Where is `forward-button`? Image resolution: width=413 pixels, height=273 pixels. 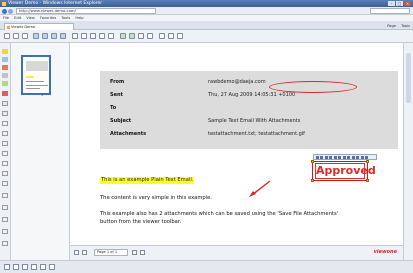 forward-button is located at coordinates (10, 11).